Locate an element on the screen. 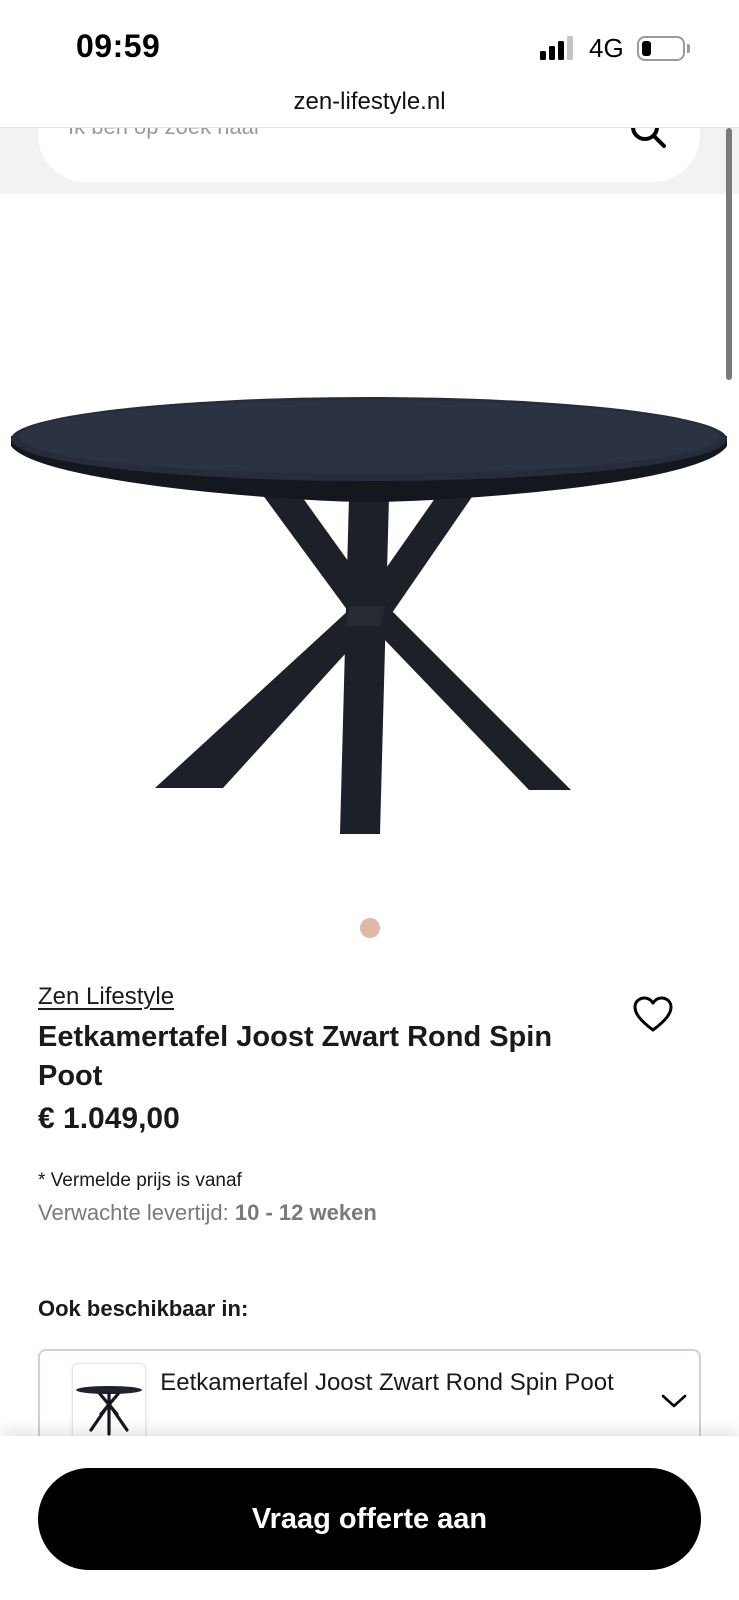  battery-nub is located at coordinates (688, 48).